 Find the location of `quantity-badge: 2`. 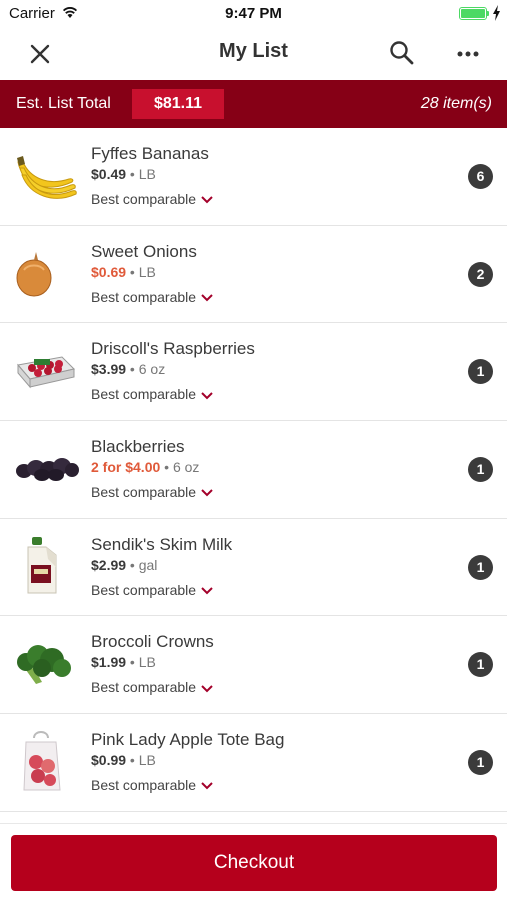

quantity-badge: 2 is located at coordinates (480, 274).